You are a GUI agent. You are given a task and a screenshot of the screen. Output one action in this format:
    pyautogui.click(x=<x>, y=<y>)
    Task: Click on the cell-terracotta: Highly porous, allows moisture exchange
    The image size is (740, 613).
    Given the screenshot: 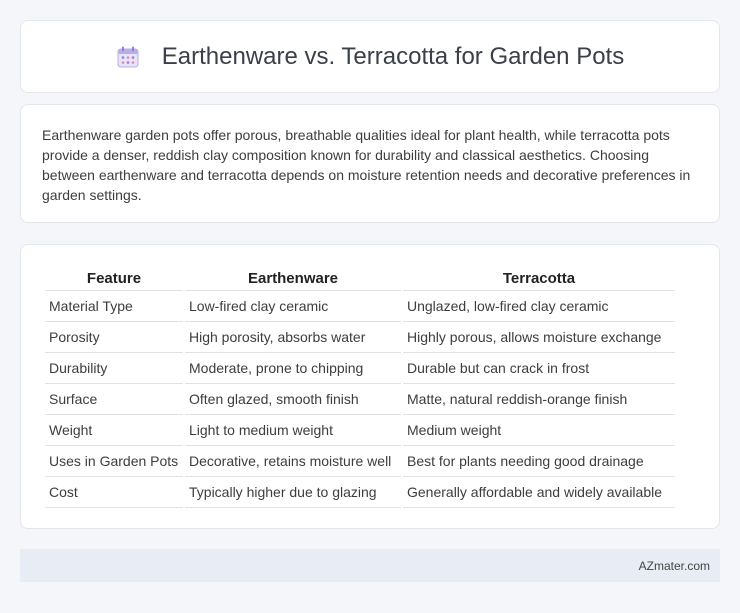 What is the action you would take?
    pyautogui.click(x=539, y=337)
    